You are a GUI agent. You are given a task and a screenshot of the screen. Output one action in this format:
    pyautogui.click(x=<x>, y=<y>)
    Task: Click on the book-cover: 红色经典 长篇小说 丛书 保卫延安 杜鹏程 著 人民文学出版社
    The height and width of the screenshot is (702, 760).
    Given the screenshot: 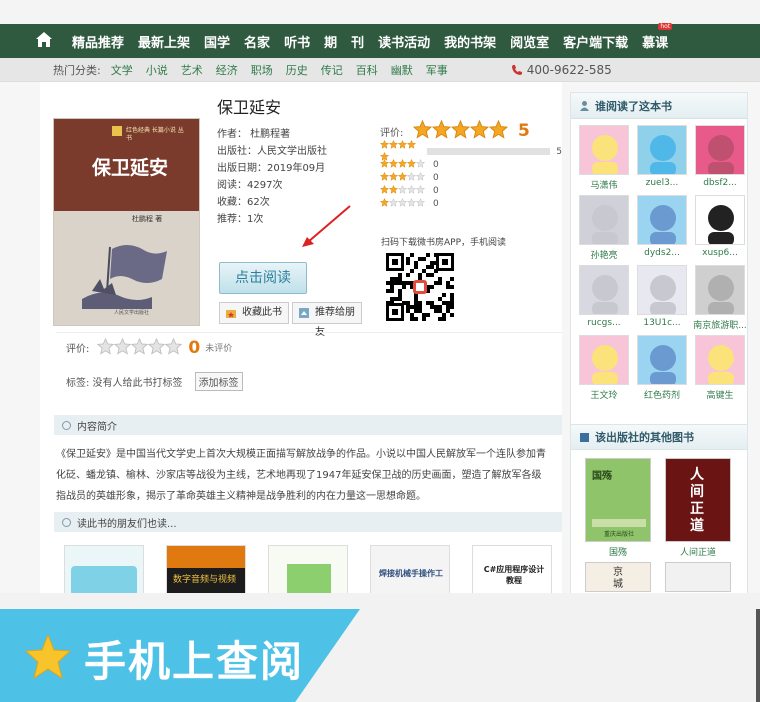 What is the action you would take?
    pyautogui.click(x=126, y=222)
    